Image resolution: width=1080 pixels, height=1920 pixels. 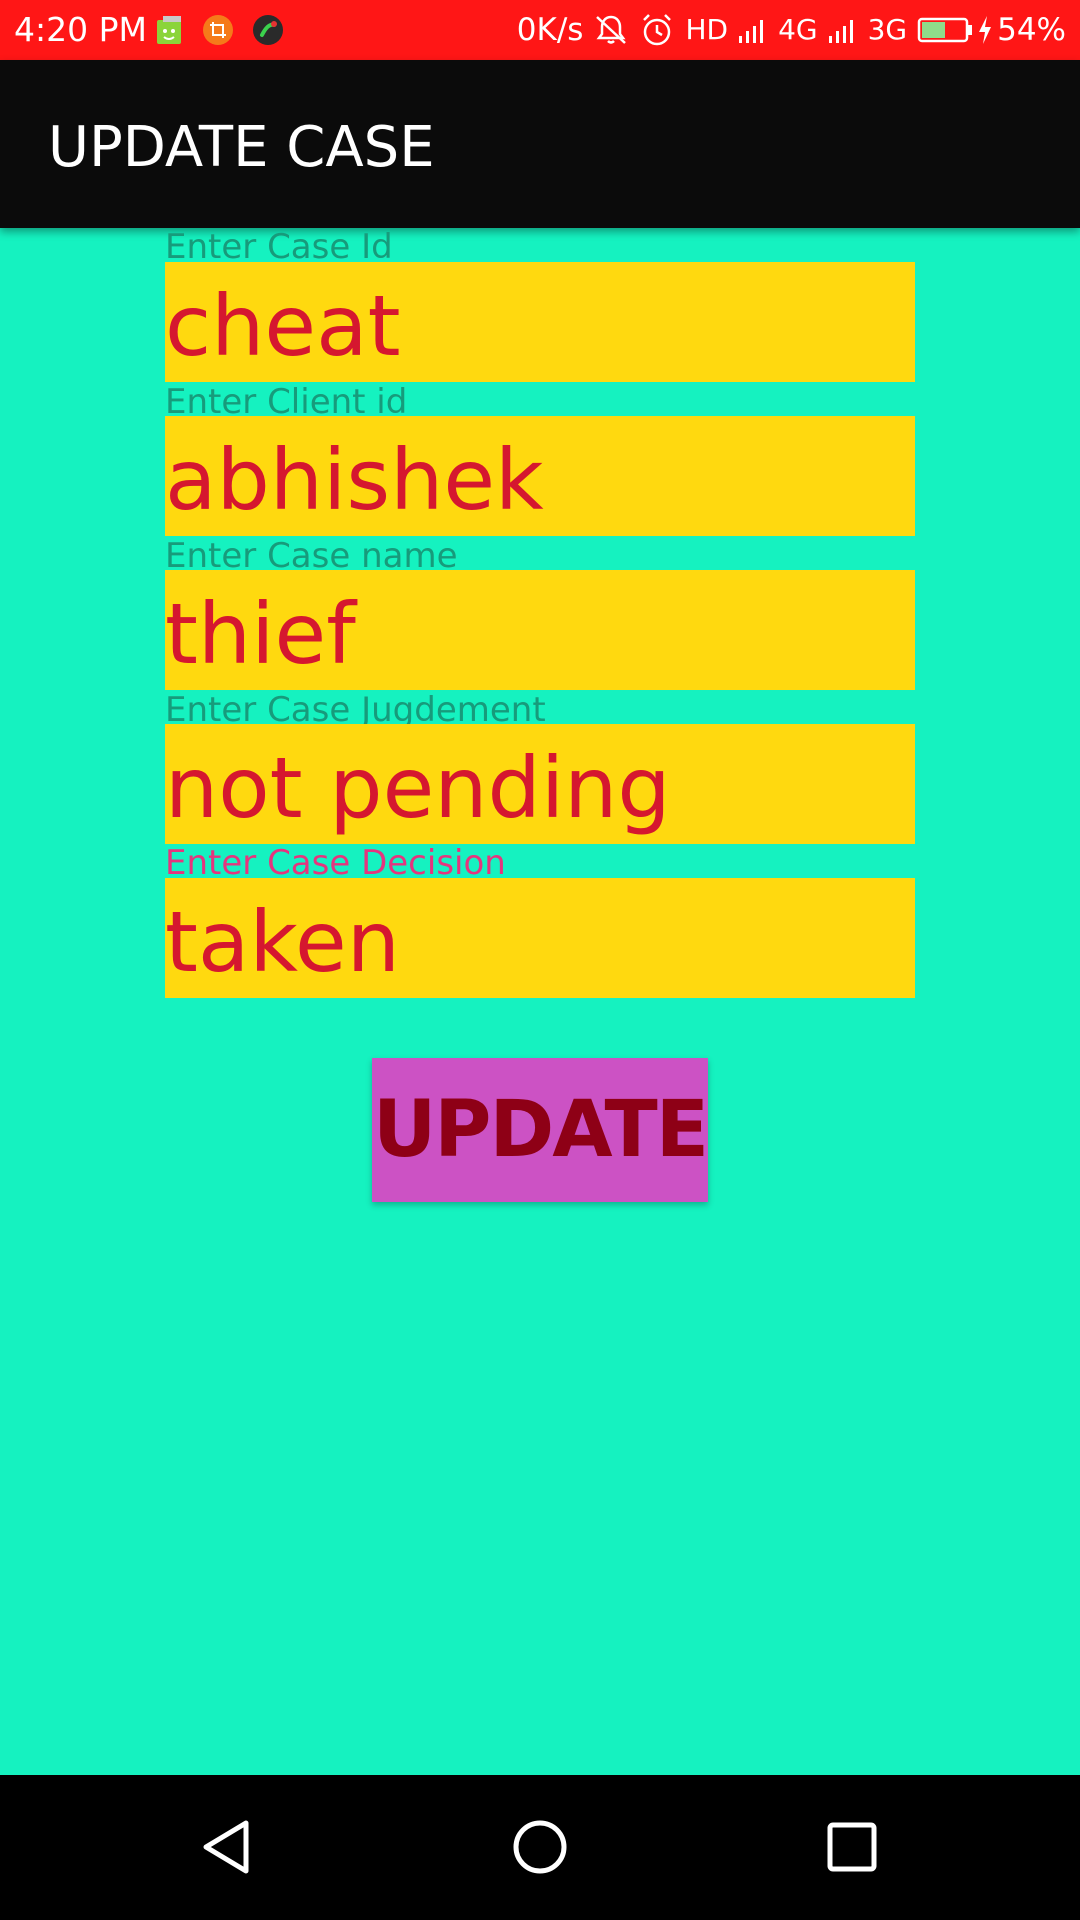 What do you see at coordinates (540, 1130) in the screenshot?
I see `update-button: UPDATE` at bounding box center [540, 1130].